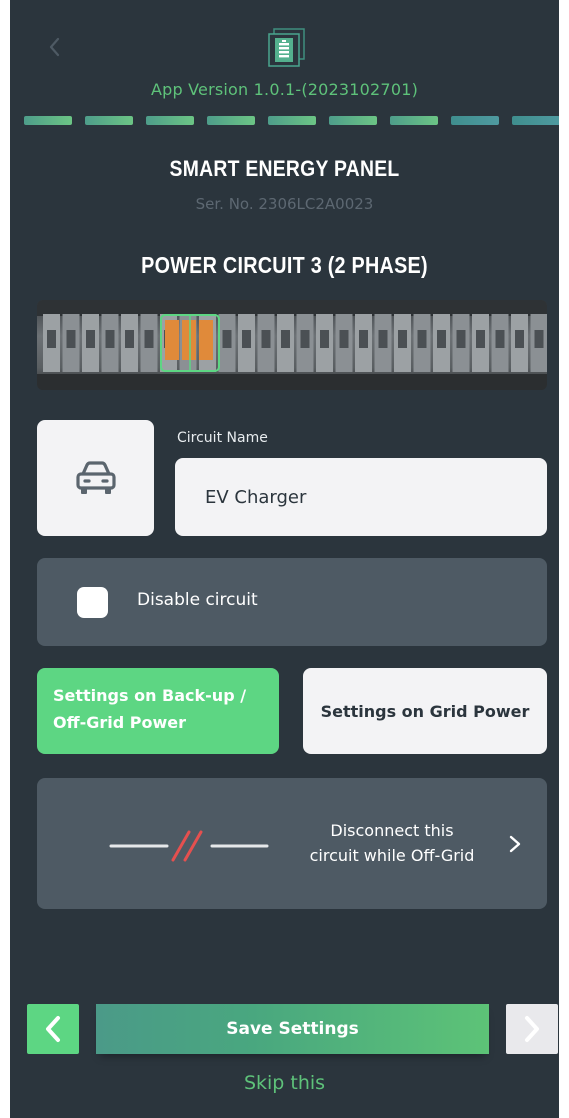 The width and height of the screenshot is (569, 1118). I want to click on step-progress, so click(291, 121).